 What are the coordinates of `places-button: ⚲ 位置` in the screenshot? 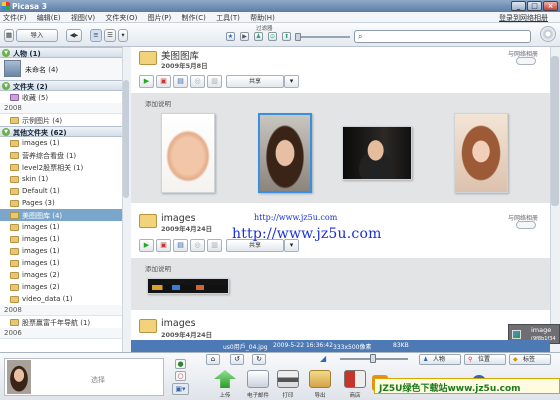 It's located at (485, 359).